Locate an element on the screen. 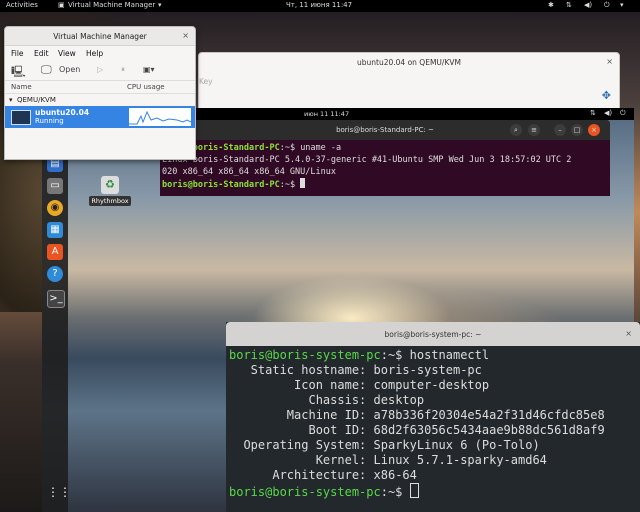  accessibility-icon: ✱ is located at coordinates (551, 5).